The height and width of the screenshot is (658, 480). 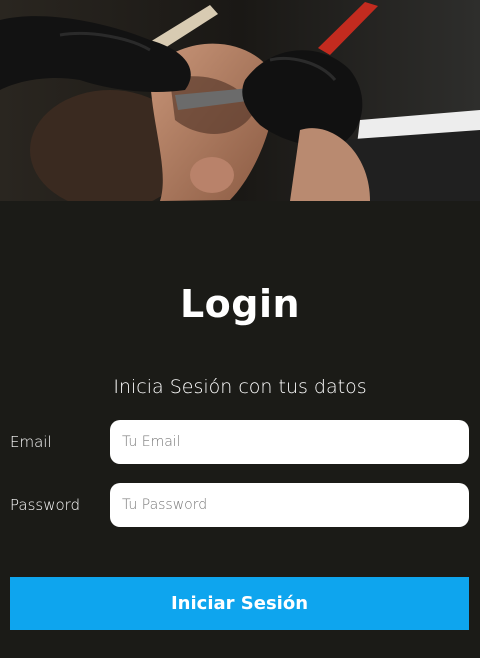 I want to click on login-subtitle: Inicia Sesión con tus datos, so click(x=240, y=387).